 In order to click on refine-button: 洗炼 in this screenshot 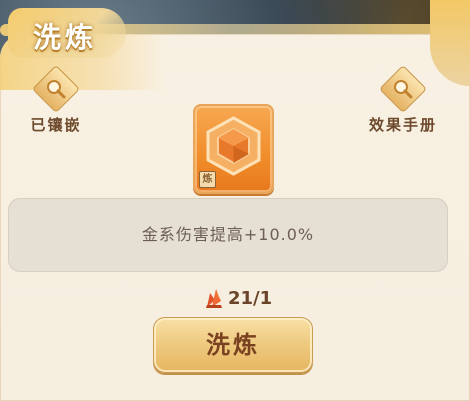, I will do `click(233, 345)`.